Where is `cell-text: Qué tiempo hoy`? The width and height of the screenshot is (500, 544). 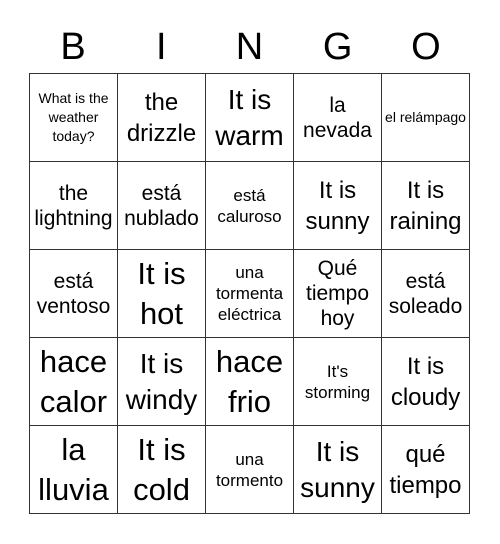
cell-text: Qué tiempo hoy is located at coordinates (337, 293).